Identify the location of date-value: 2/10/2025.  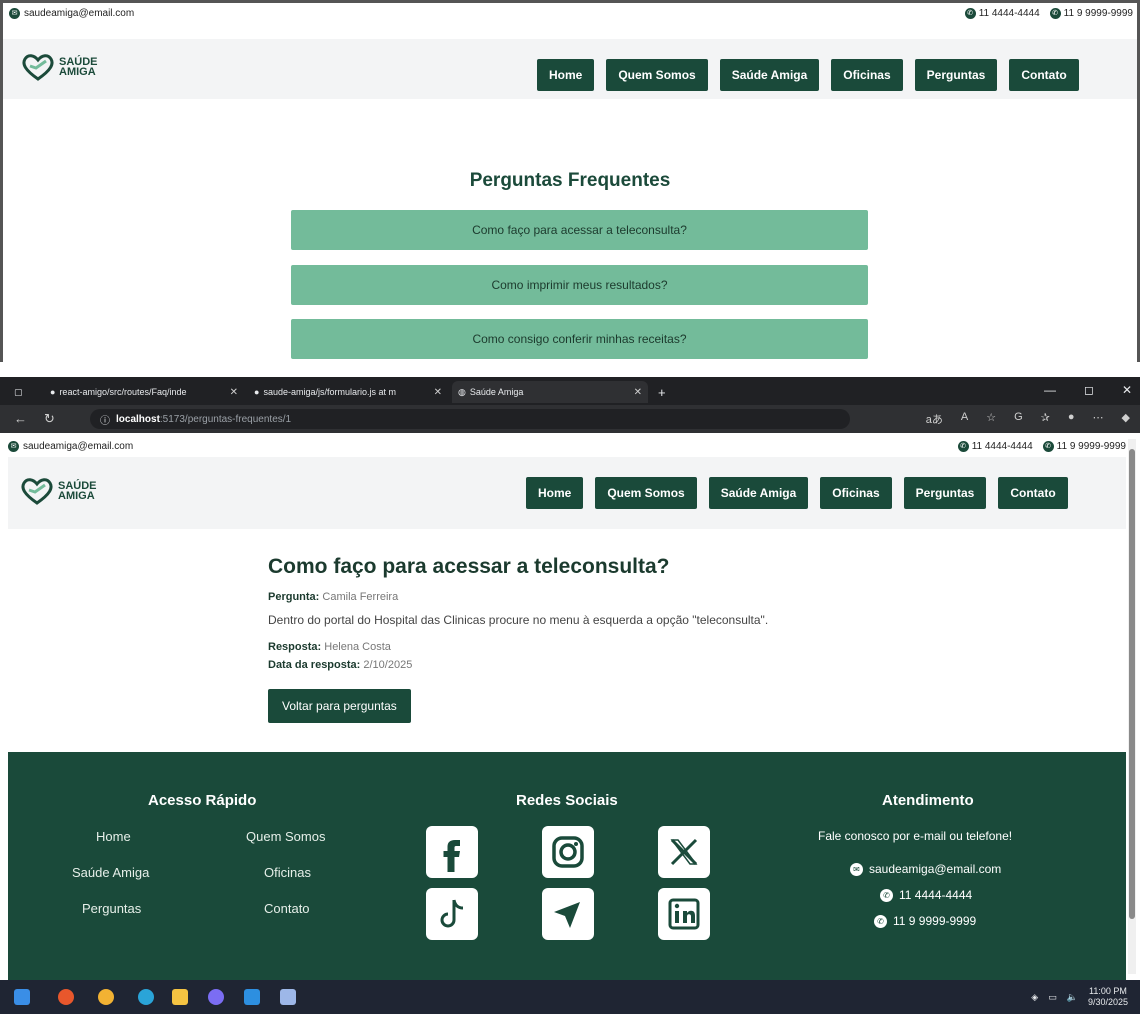
(388, 665).